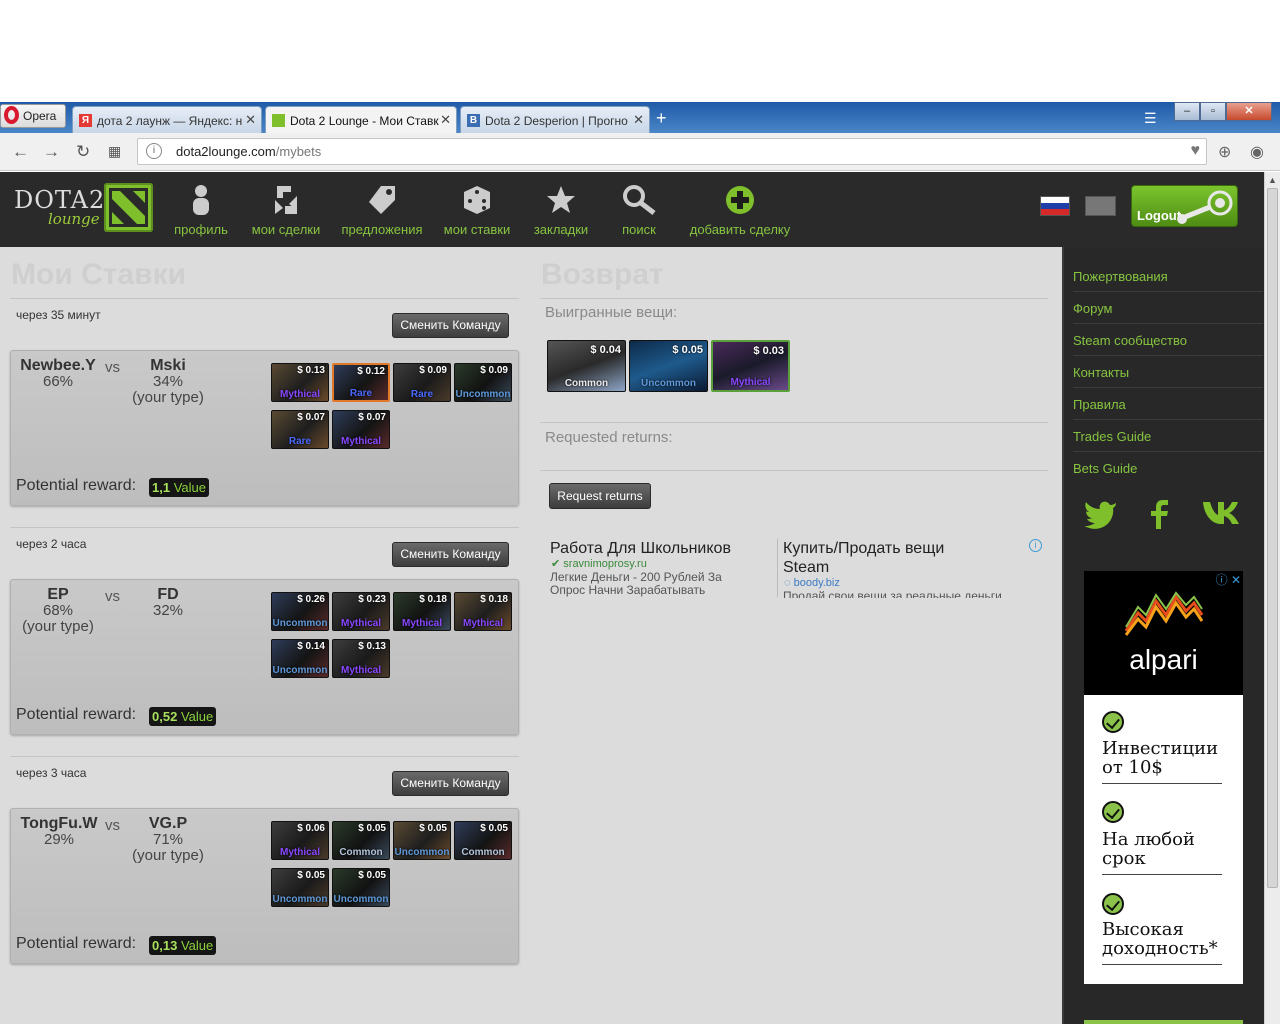  Describe the element at coordinates (1187, 111) in the screenshot. I see `minimize-icon: –` at that location.